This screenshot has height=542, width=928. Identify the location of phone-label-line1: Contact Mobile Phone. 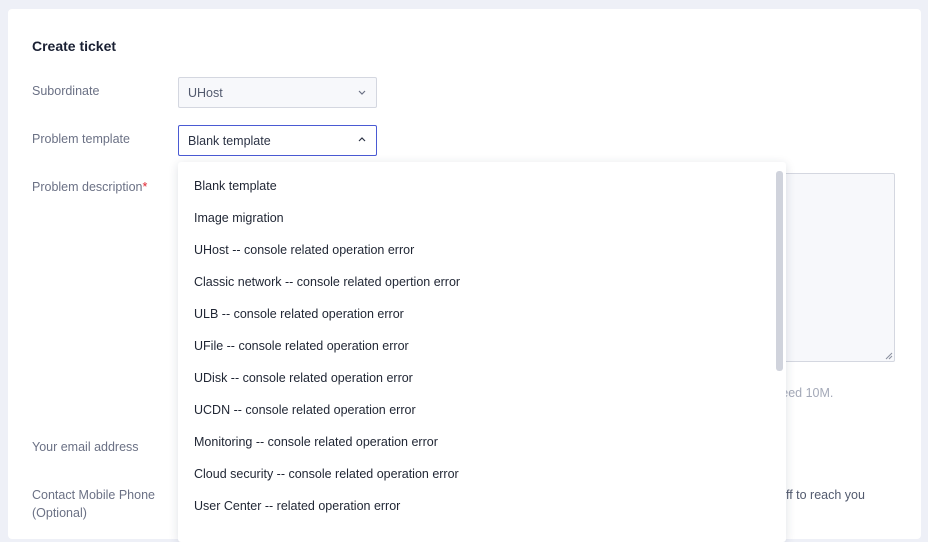
(93, 495).